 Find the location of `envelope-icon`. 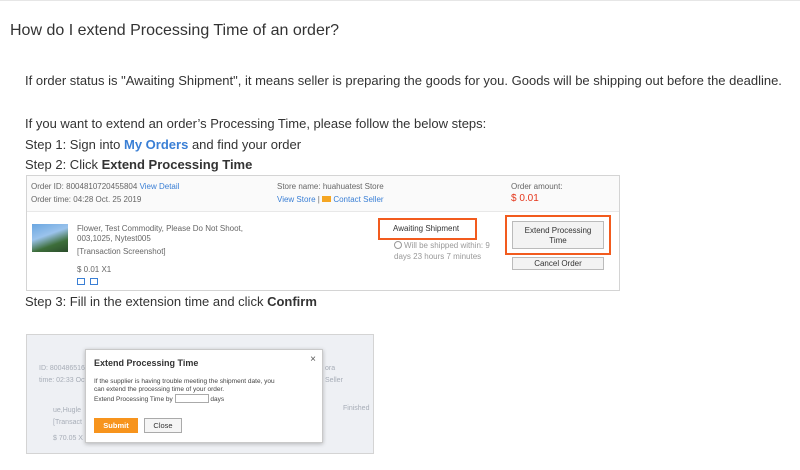

envelope-icon is located at coordinates (327, 199).